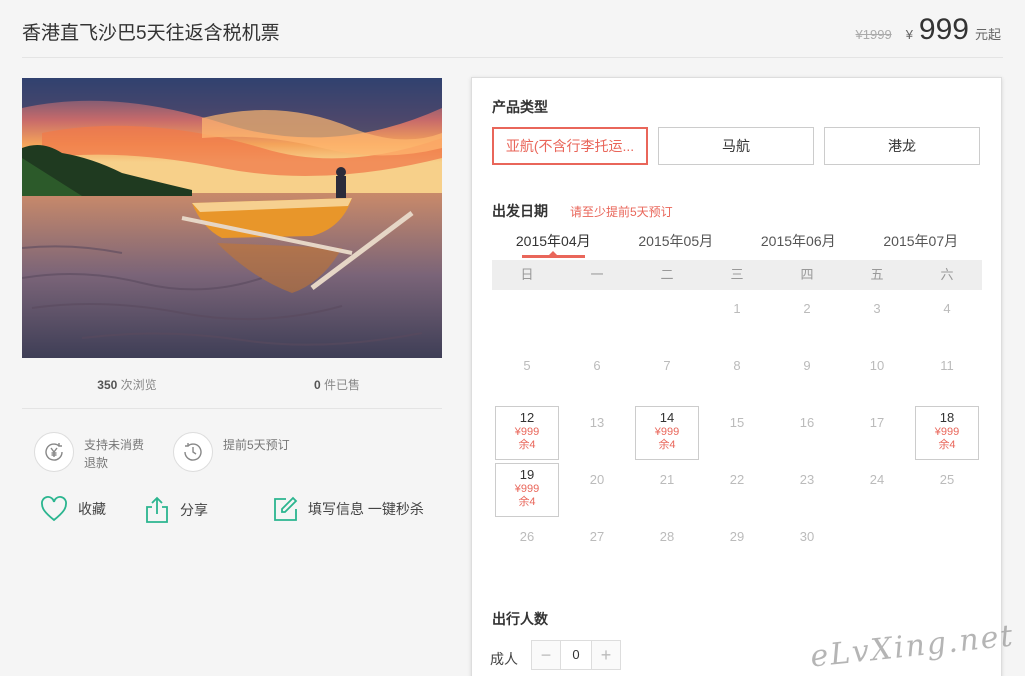 This screenshot has width=1025, height=676. I want to click on calendar-day: 17, so click(877, 432).